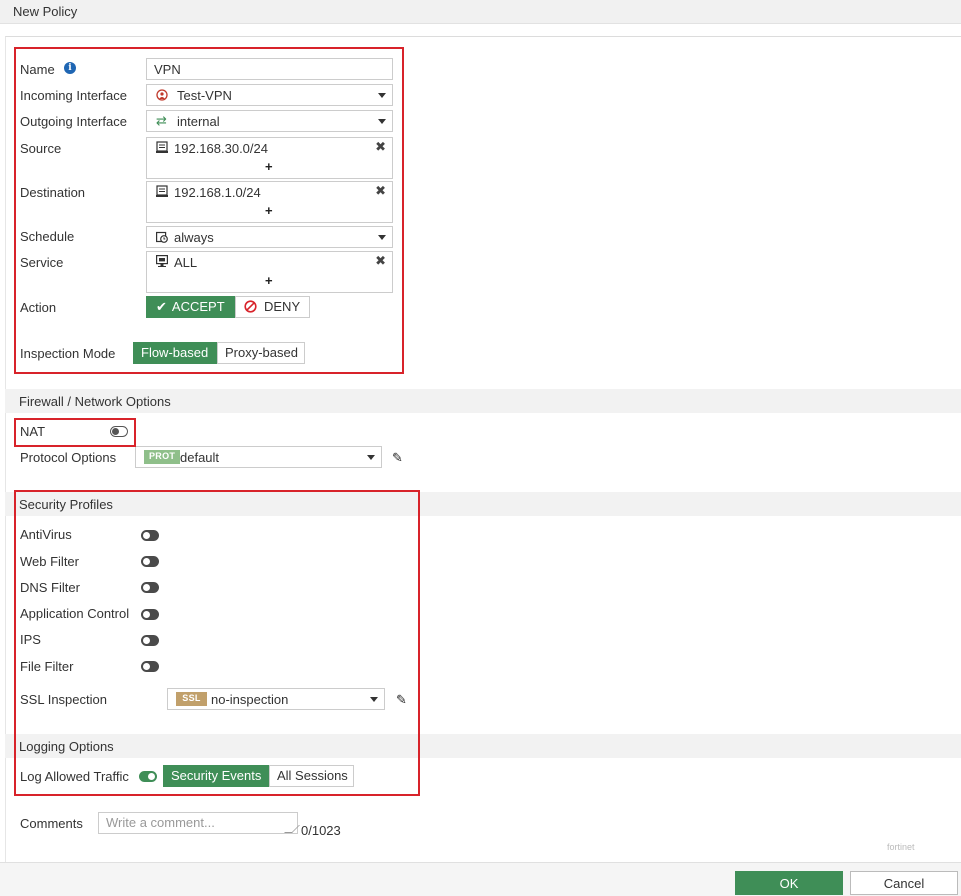 This screenshot has width=961, height=896. I want to click on antivirus-label: AntiVirus, so click(46, 534).